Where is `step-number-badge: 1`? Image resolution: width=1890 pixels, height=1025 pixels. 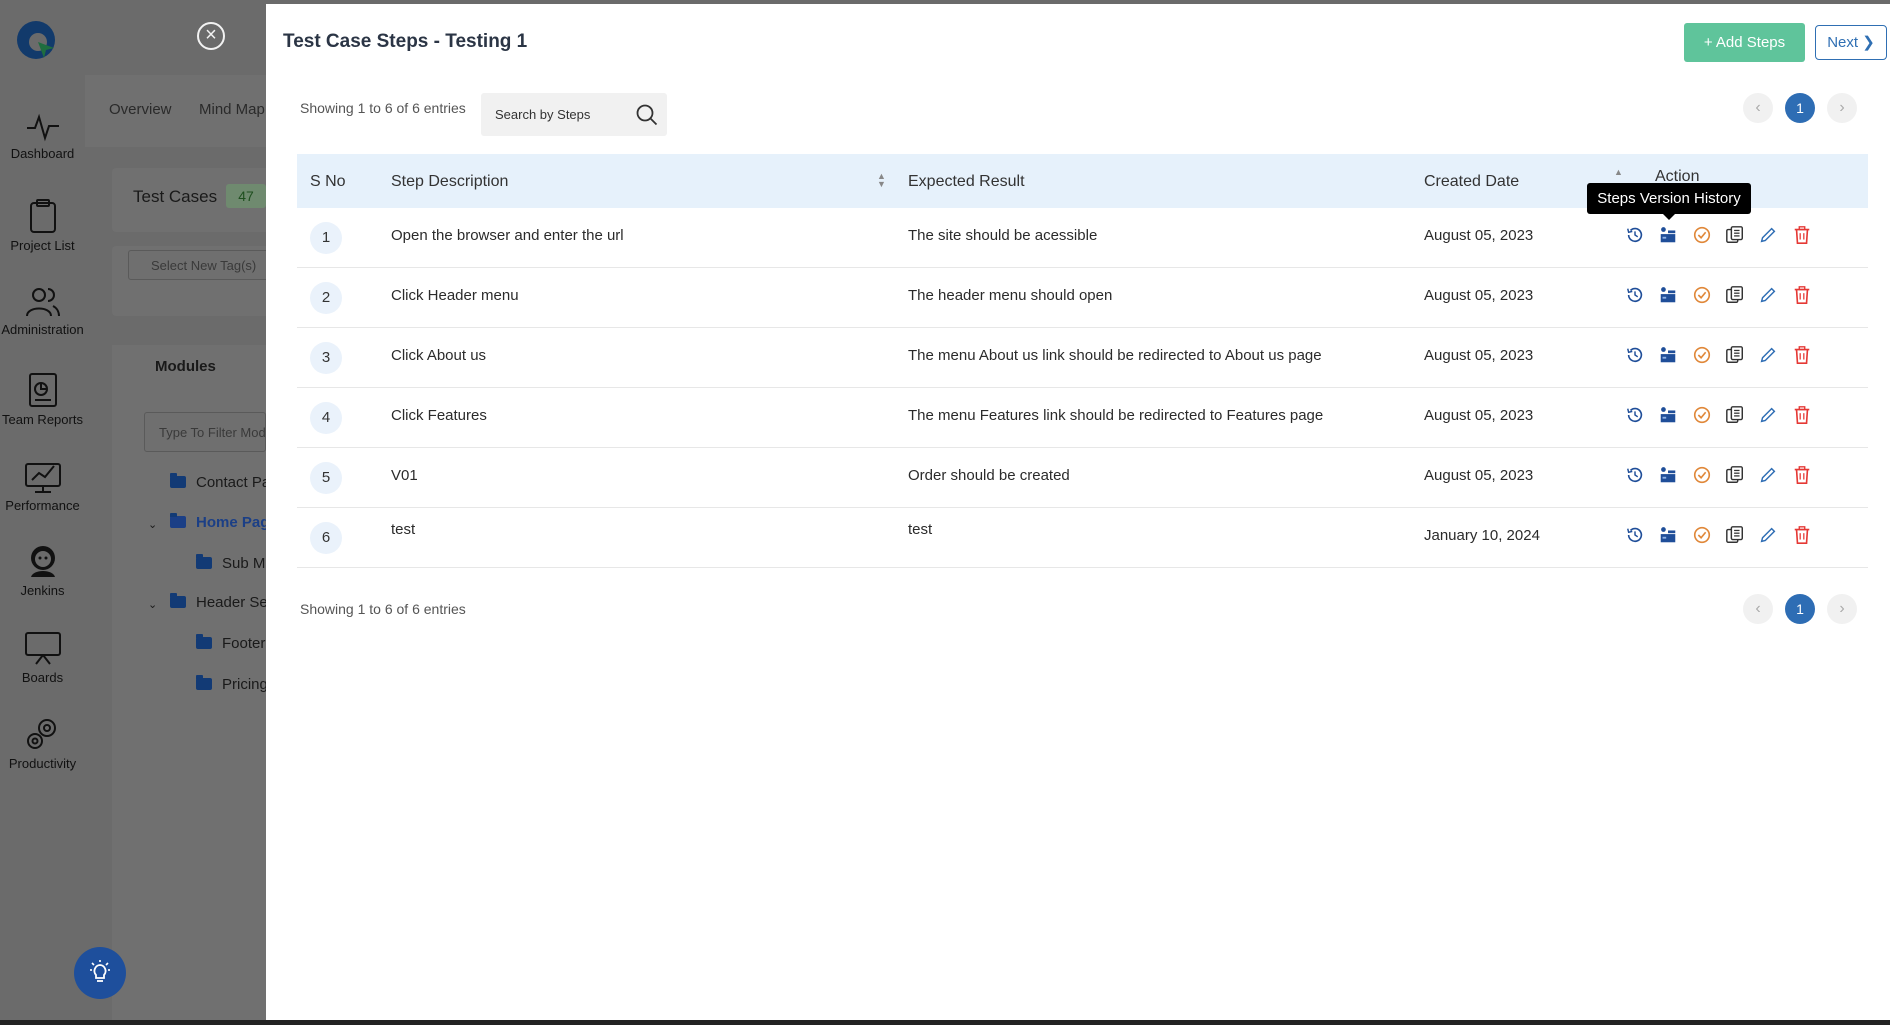
step-number-badge: 1 is located at coordinates (326, 238).